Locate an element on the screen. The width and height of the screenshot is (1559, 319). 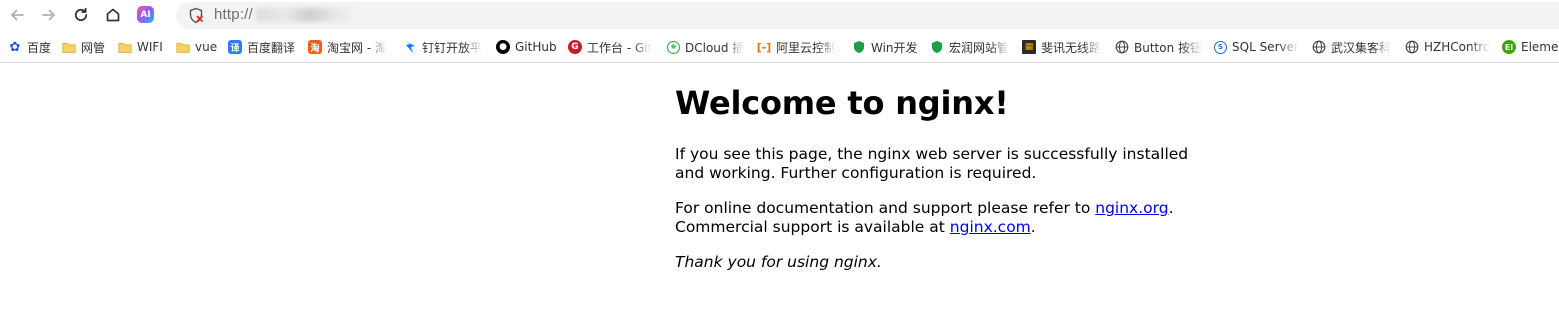
translate-icon: 译 is located at coordinates (235, 47).